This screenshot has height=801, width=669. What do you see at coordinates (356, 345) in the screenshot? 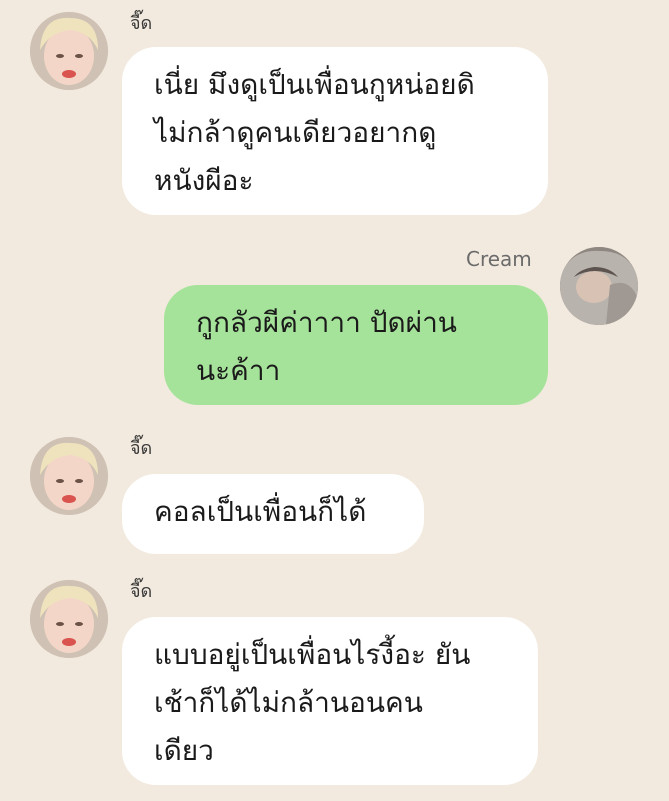
I see `message-bubble: กูกลัวผีค่าาาา ปัดผ่าน นะค้าา` at bounding box center [356, 345].